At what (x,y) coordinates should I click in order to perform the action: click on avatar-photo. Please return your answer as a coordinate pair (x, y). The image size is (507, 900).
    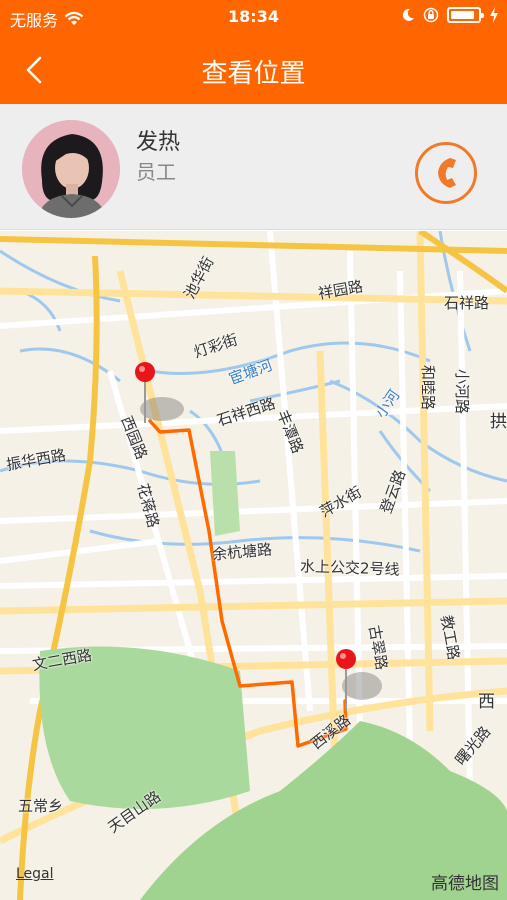
    Looking at the image, I should click on (71, 169).